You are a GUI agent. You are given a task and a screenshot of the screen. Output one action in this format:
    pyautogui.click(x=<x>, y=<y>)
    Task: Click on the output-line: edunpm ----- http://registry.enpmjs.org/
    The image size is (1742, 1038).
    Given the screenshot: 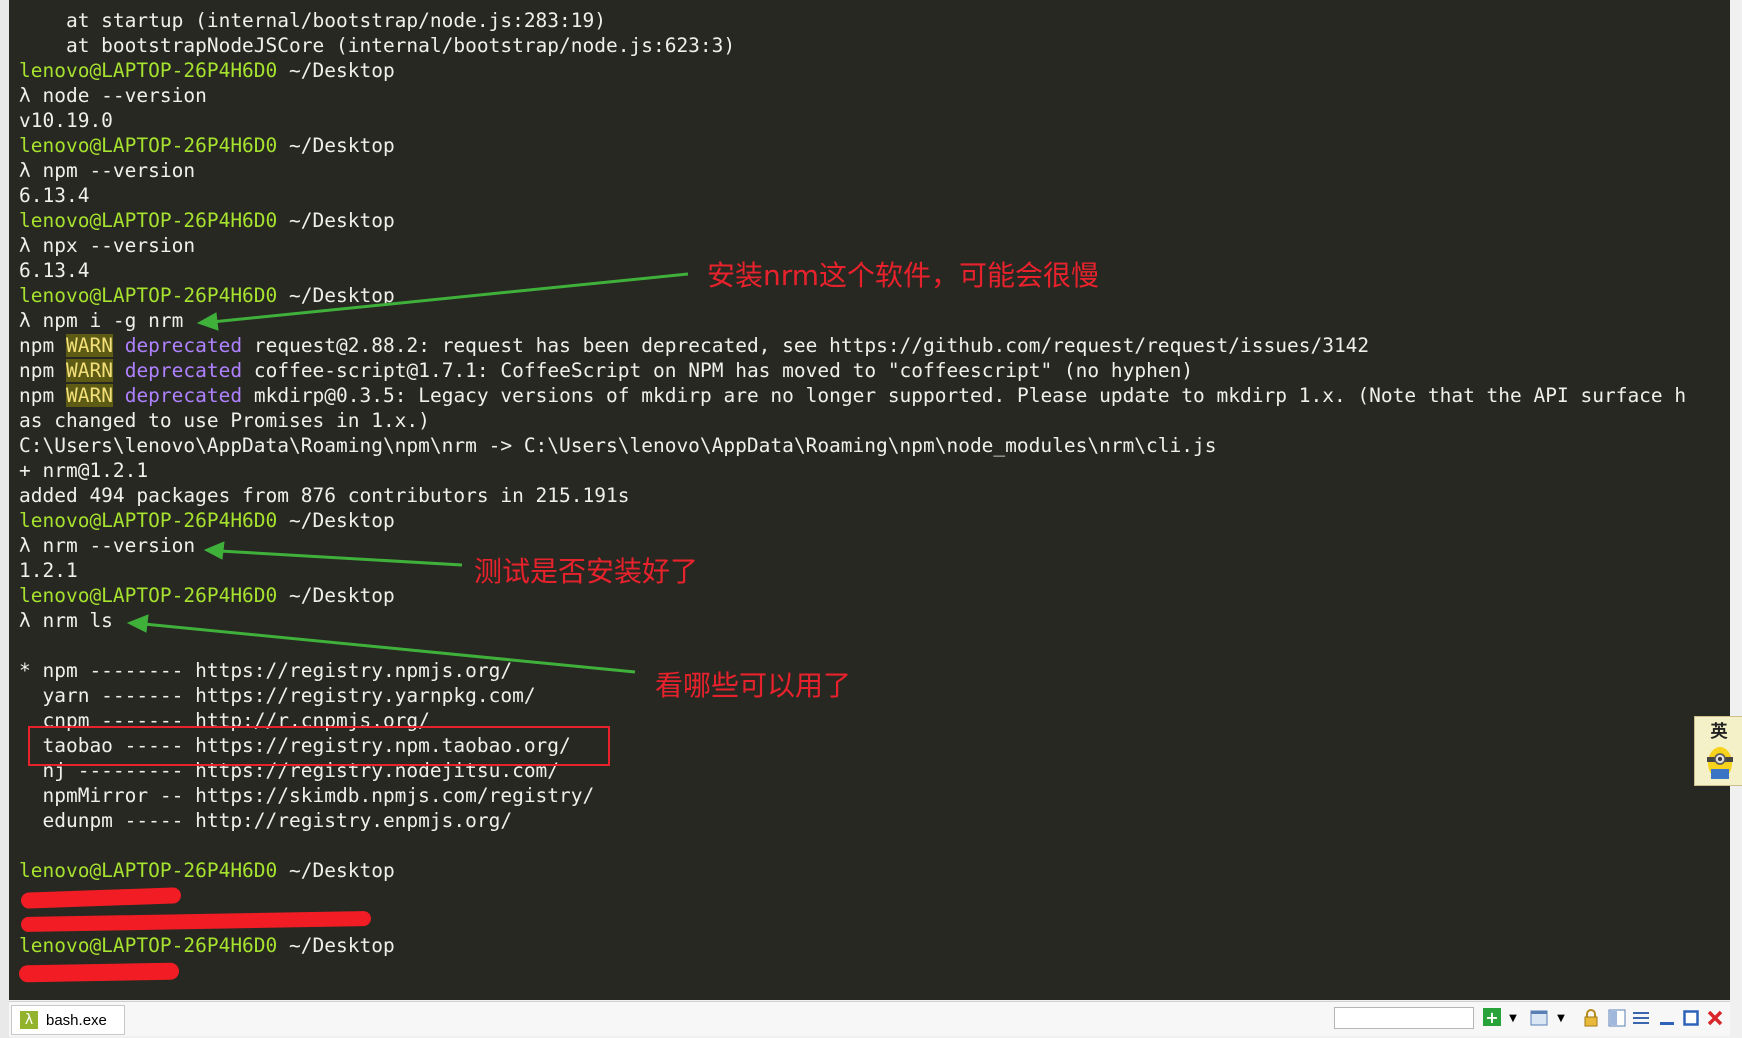 What is the action you would take?
    pyautogui.click(x=266, y=820)
    